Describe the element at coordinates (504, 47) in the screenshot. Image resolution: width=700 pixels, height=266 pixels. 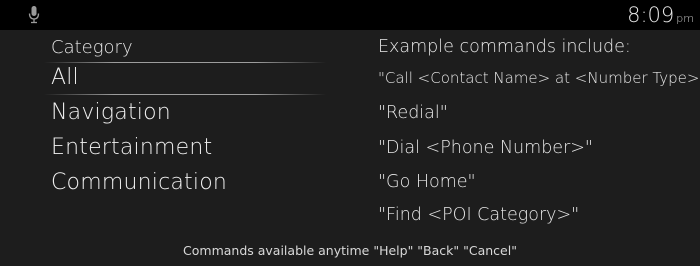
I see `examples-heading: Example commands include:` at that location.